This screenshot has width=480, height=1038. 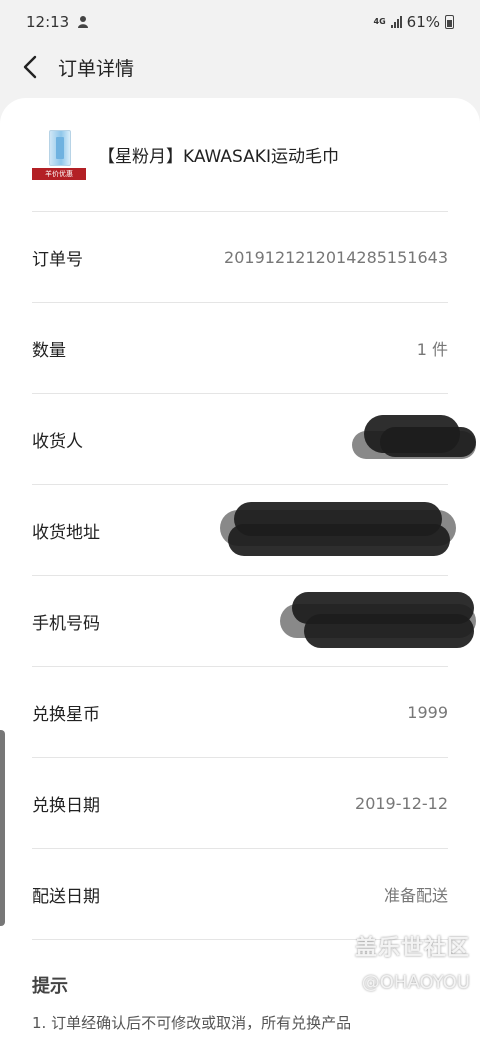 What do you see at coordinates (379, 21) in the screenshot?
I see `network-type: 4G` at bounding box center [379, 21].